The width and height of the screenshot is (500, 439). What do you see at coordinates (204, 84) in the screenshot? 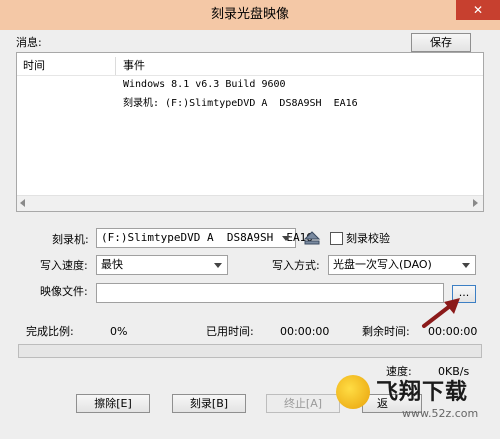
I see `log-row-event: Windows 8.1 v6.3 Build 9600` at bounding box center [204, 84].